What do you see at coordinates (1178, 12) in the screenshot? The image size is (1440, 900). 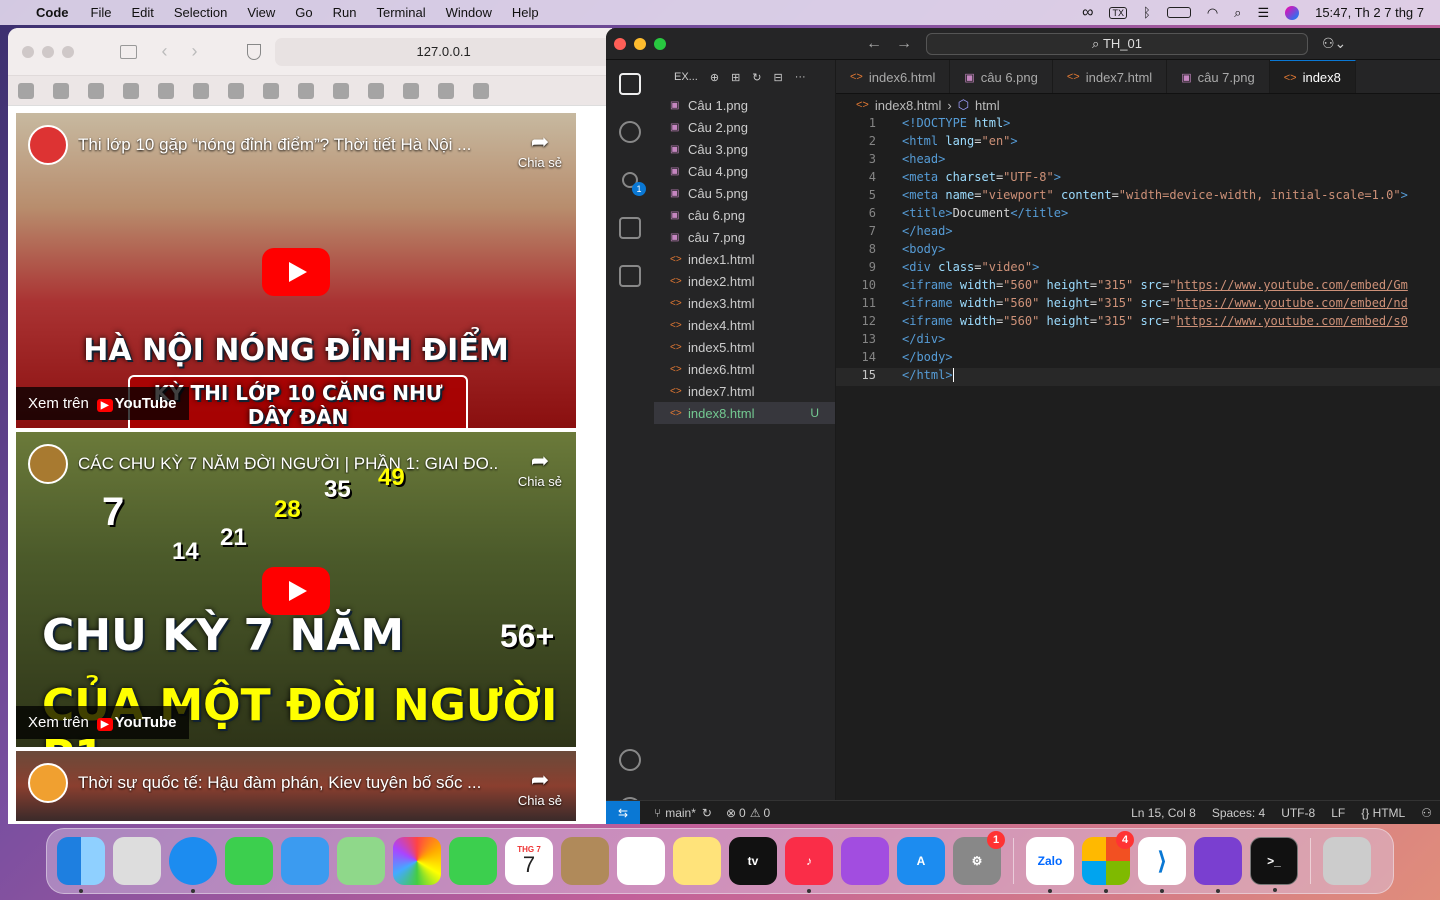 I see `battery-icon` at bounding box center [1178, 12].